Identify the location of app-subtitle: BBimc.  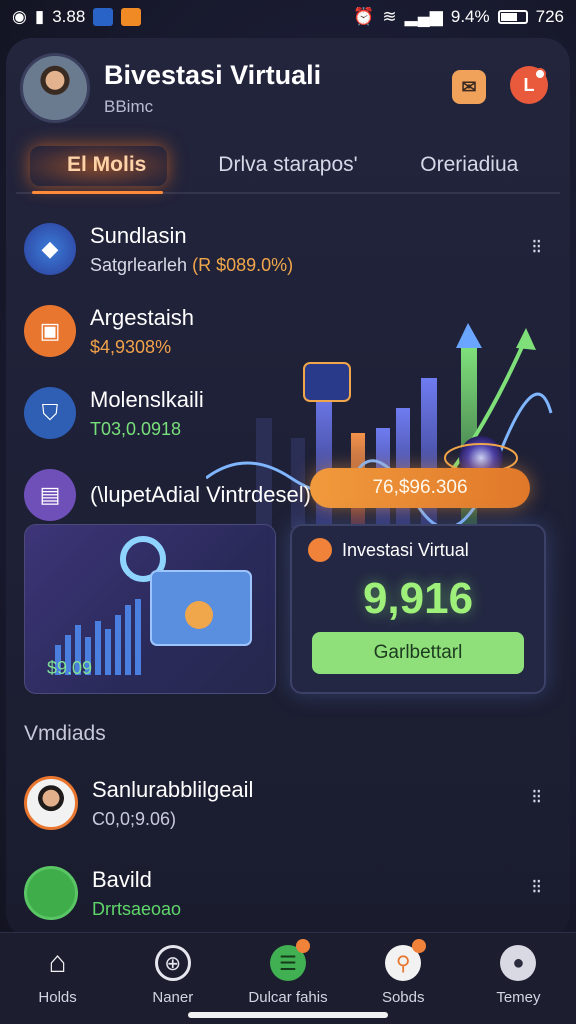
(129, 106).